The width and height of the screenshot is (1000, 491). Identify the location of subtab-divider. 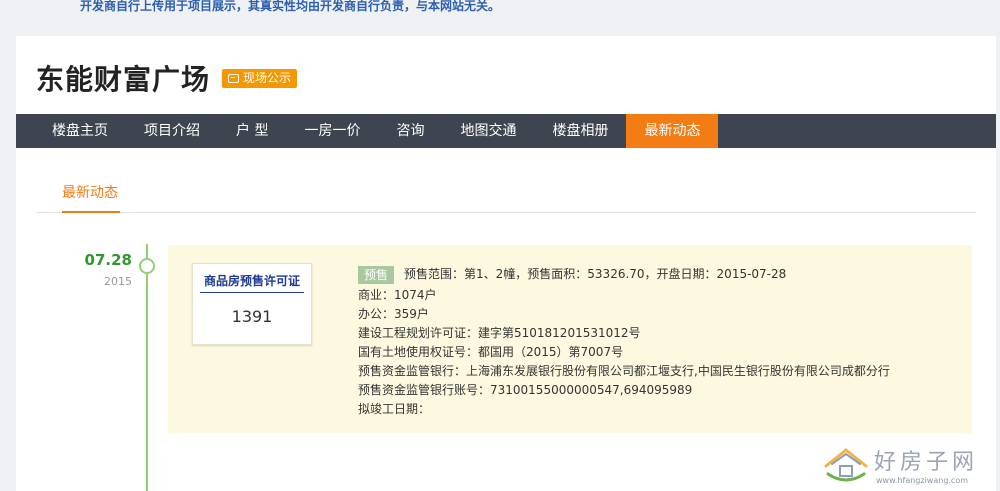
(506, 212).